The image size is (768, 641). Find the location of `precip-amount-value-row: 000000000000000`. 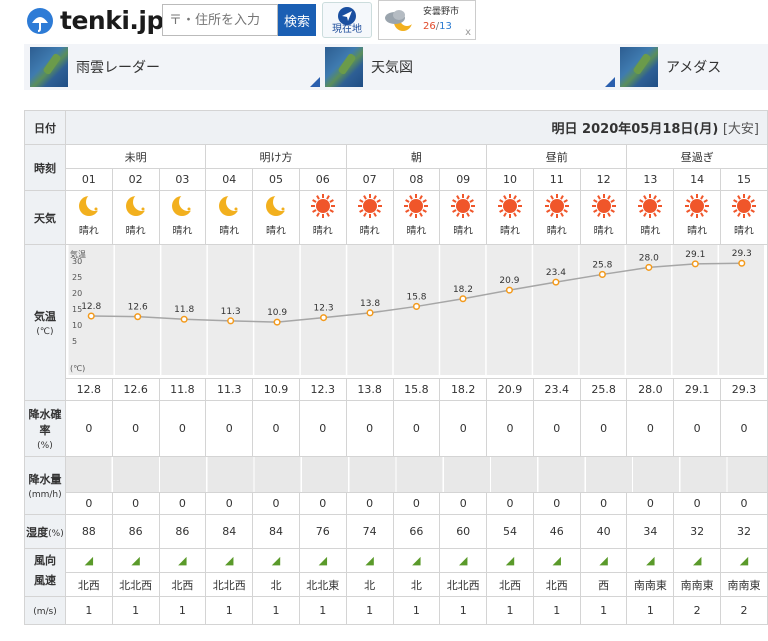

precip-amount-value-row: 000000000000000 is located at coordinates (396, 503).